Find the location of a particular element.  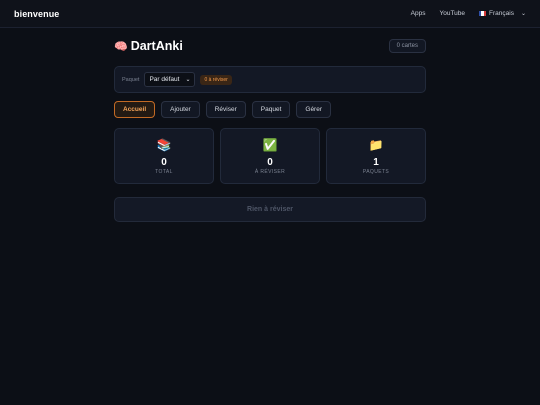

stat-card-due: ✅ 0 À RÉVISER is located at coordinates (270, 156).